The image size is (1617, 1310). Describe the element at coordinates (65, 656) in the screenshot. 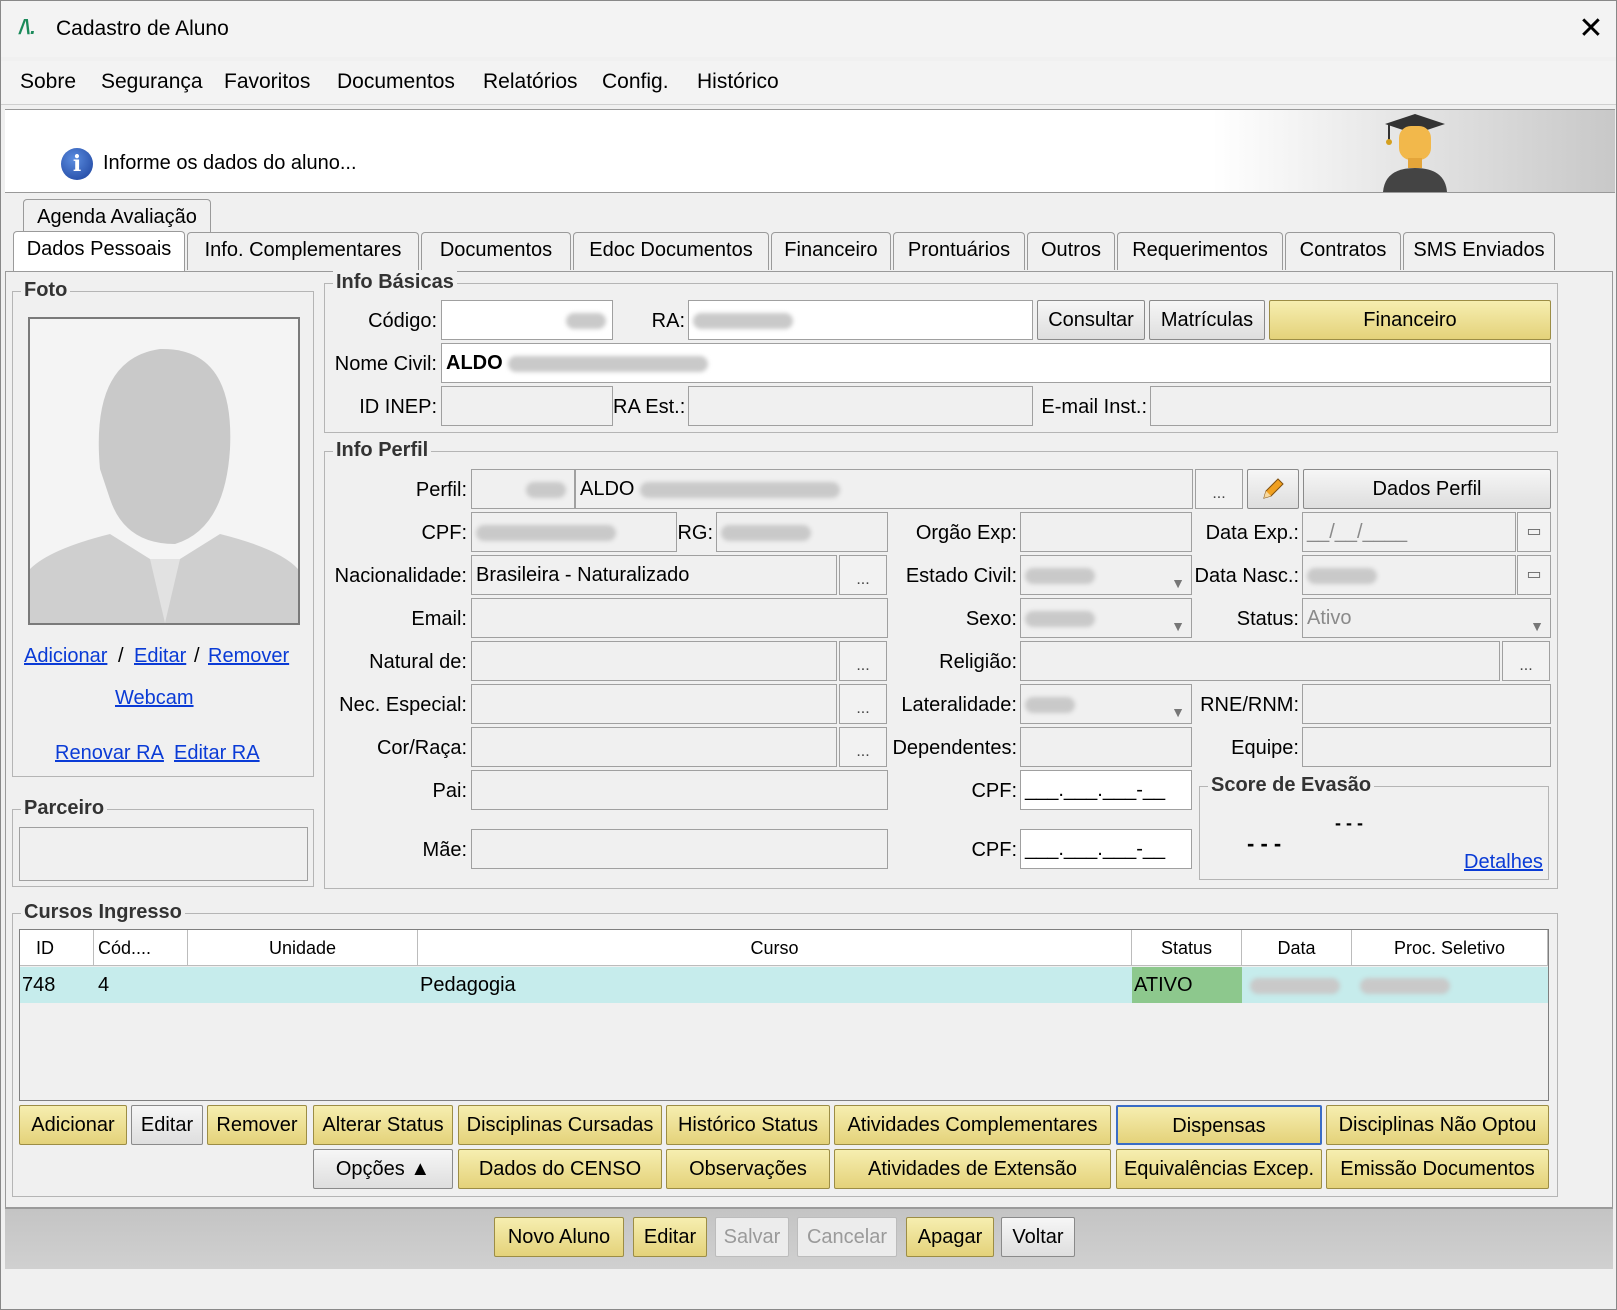

I see `add-photo-link: Adicionar` at that location.